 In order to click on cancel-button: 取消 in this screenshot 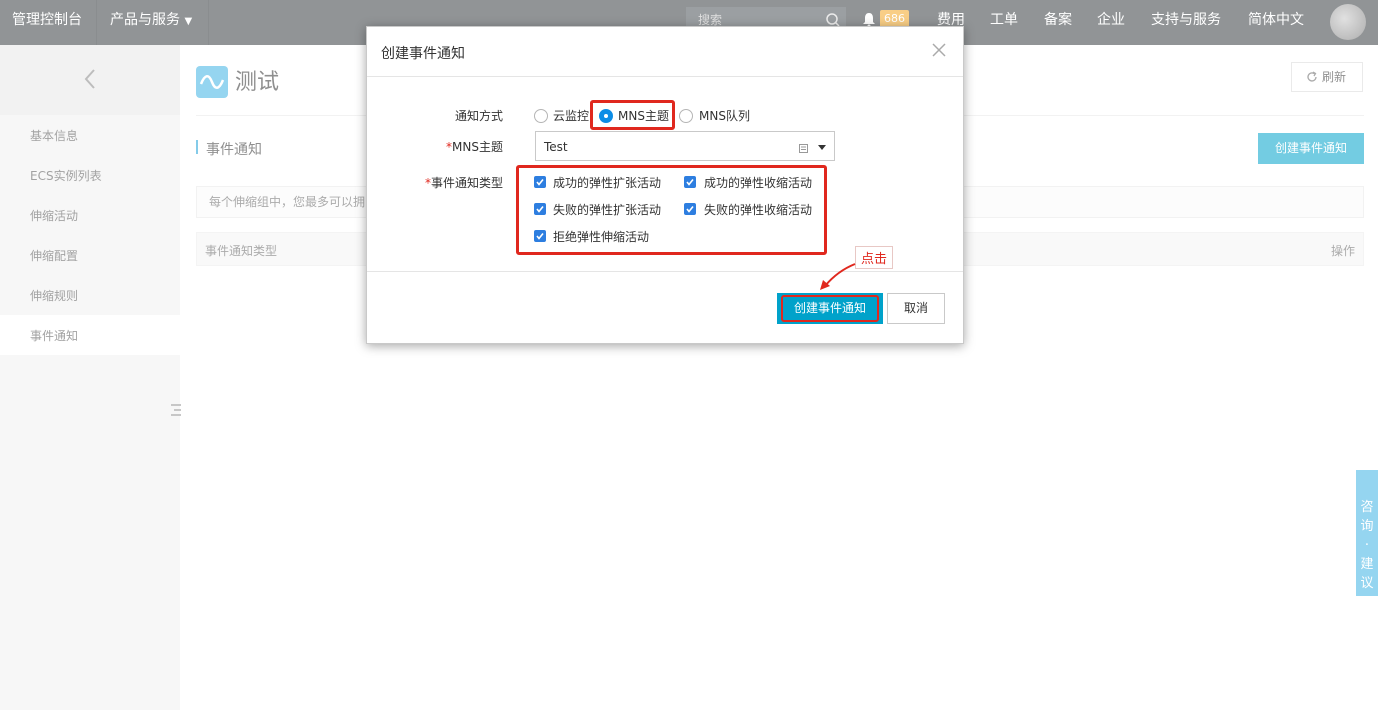, I will do `click(916, 308)`.